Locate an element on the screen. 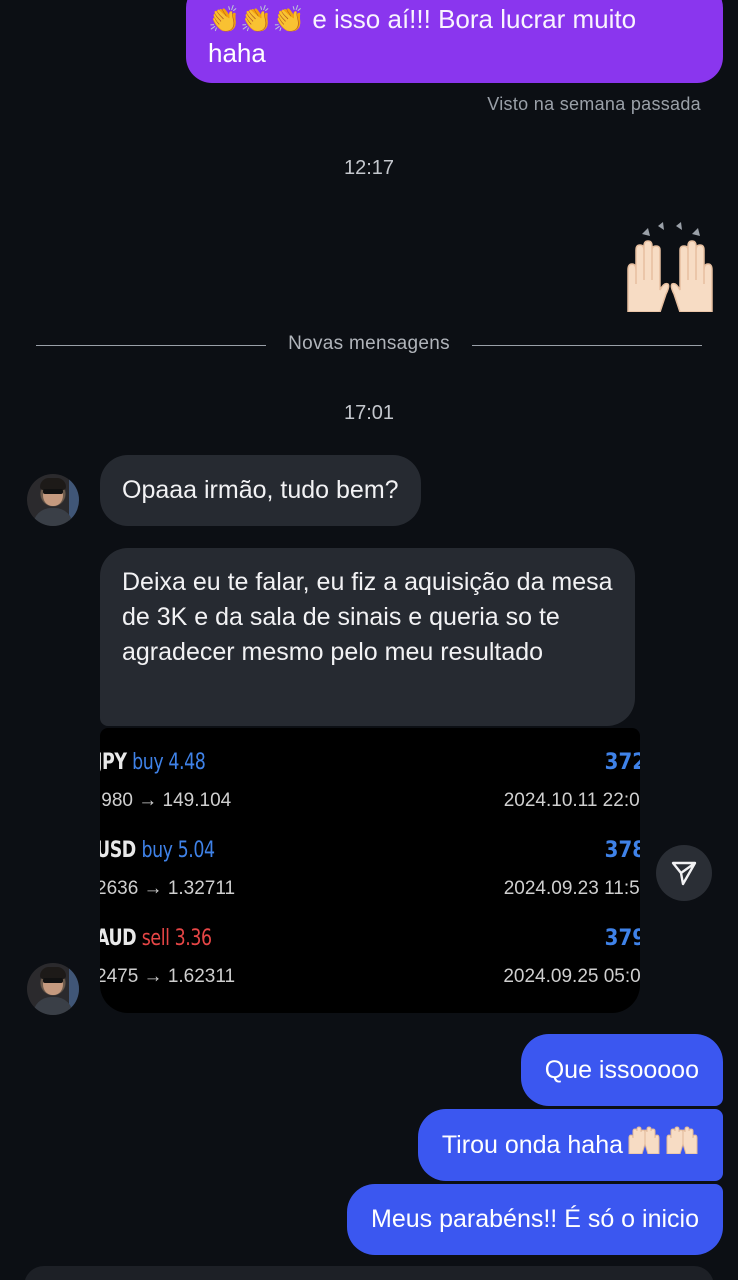 The width and height of the screenshot is (738, 1280). outgoing-message: Que issooooo is located at coordinates (621, 1070).